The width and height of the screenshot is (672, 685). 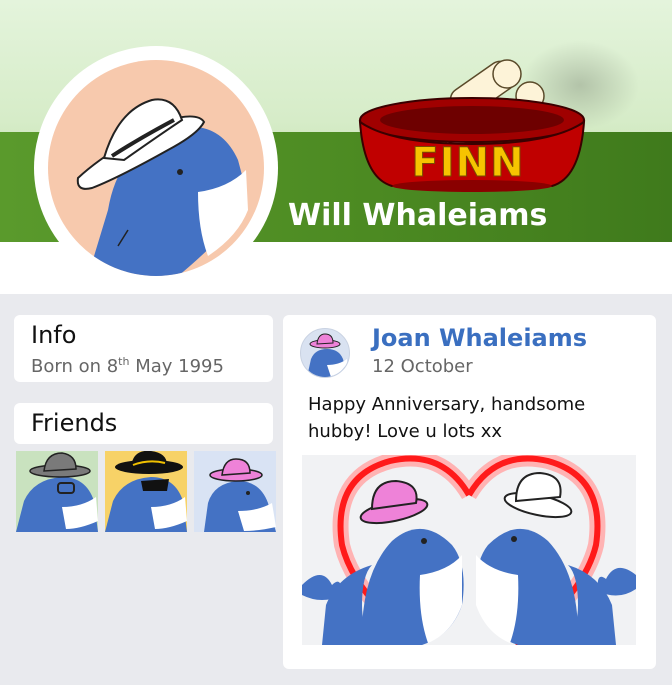 I want to click on whale-white-hat-icon, so click(x=556, y=558).